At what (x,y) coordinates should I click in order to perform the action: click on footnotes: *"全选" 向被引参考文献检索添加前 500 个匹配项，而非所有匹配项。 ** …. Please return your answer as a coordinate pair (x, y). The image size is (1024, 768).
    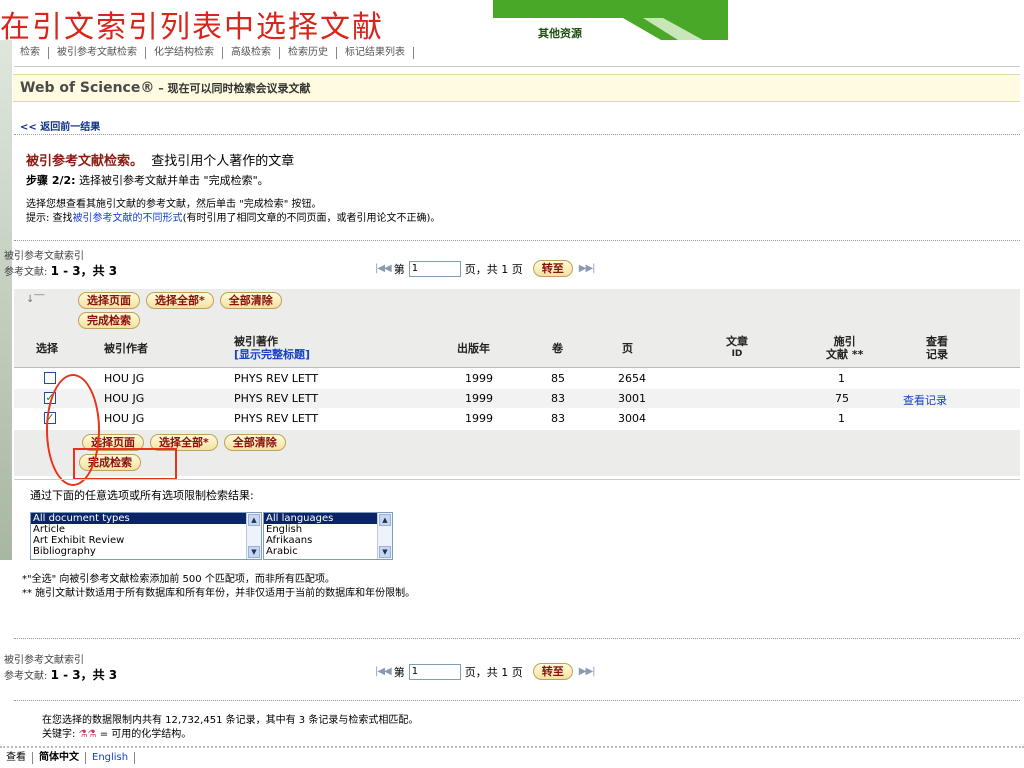
    Looking at the image, I should click on (218, 587).